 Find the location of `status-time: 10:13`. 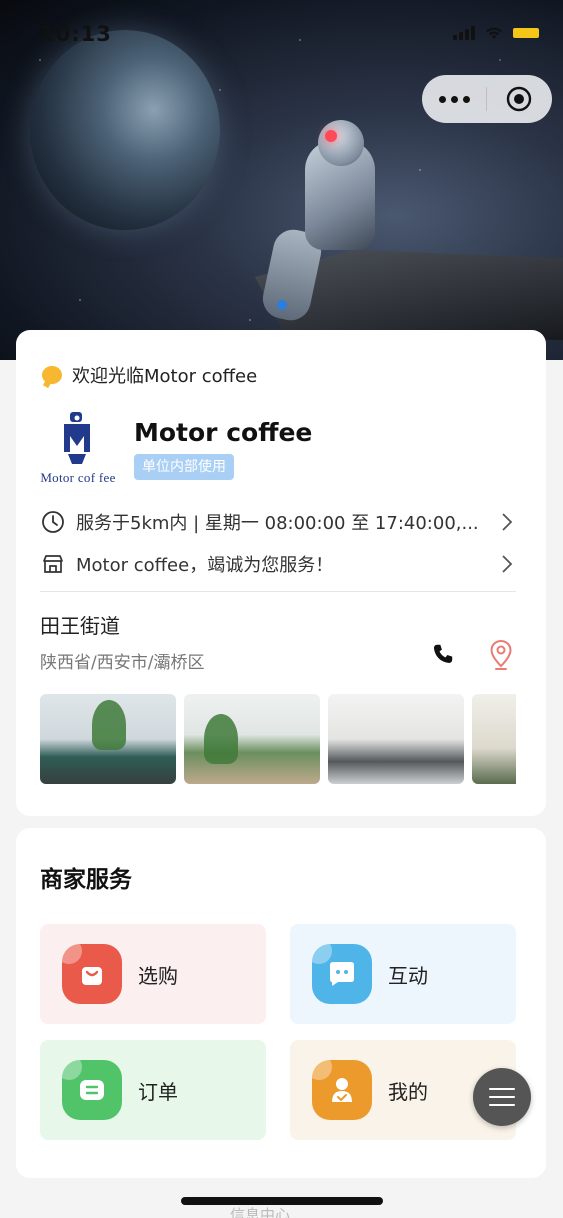

status-time: 10:13 is located at coordinates (76, 34).